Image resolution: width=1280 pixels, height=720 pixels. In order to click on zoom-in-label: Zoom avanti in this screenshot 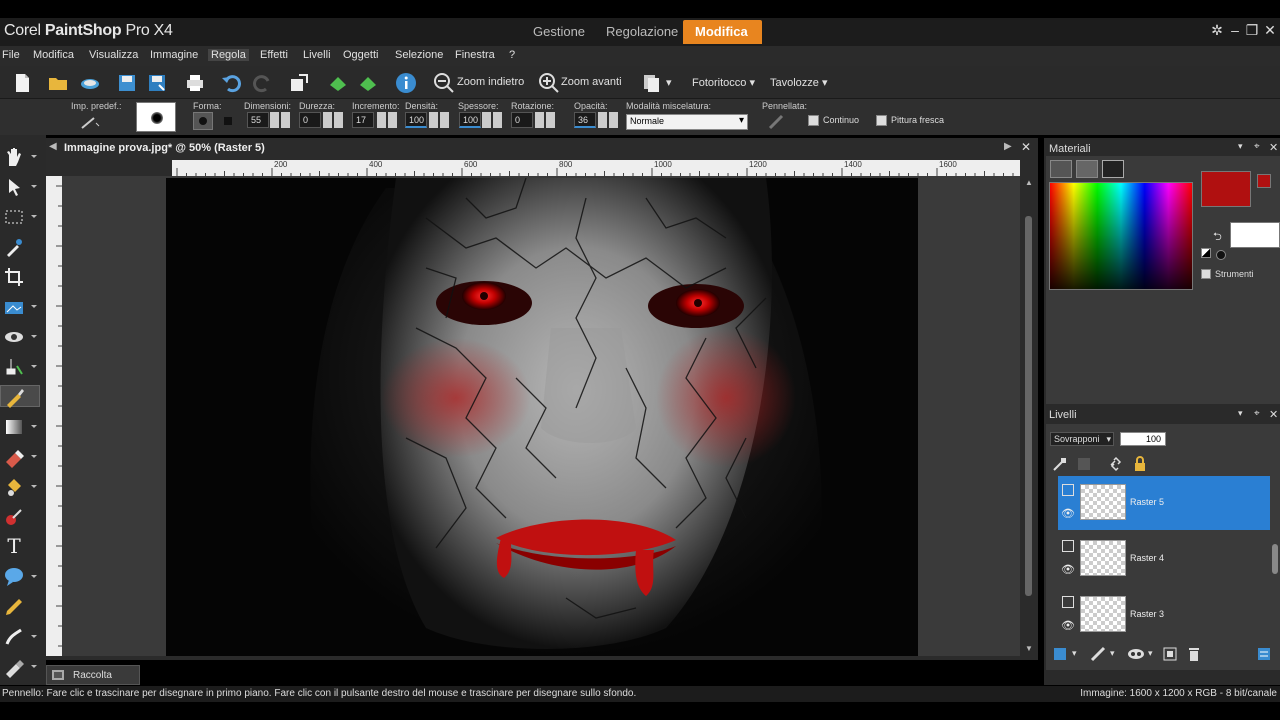, I will do `click(591, 82)`.